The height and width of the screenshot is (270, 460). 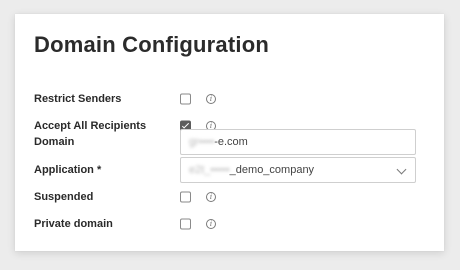 I want to click on application-row: Application * e2t_••••• _demo_company, so click(x=225, y=170).